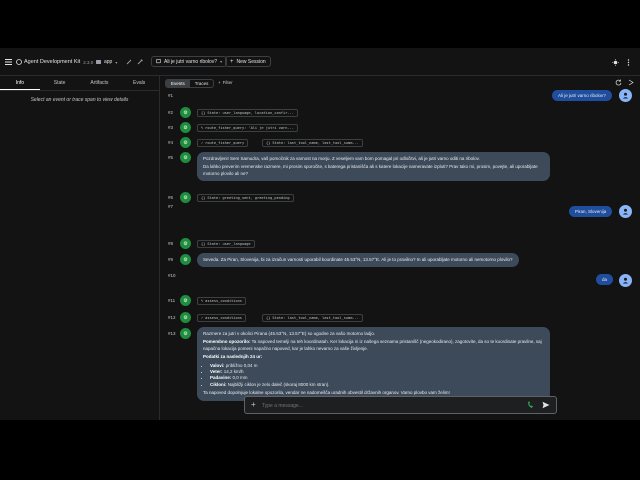  Describe the element at coordinates (605, 279) in the screenshot. I see `user-message: da` at that location.